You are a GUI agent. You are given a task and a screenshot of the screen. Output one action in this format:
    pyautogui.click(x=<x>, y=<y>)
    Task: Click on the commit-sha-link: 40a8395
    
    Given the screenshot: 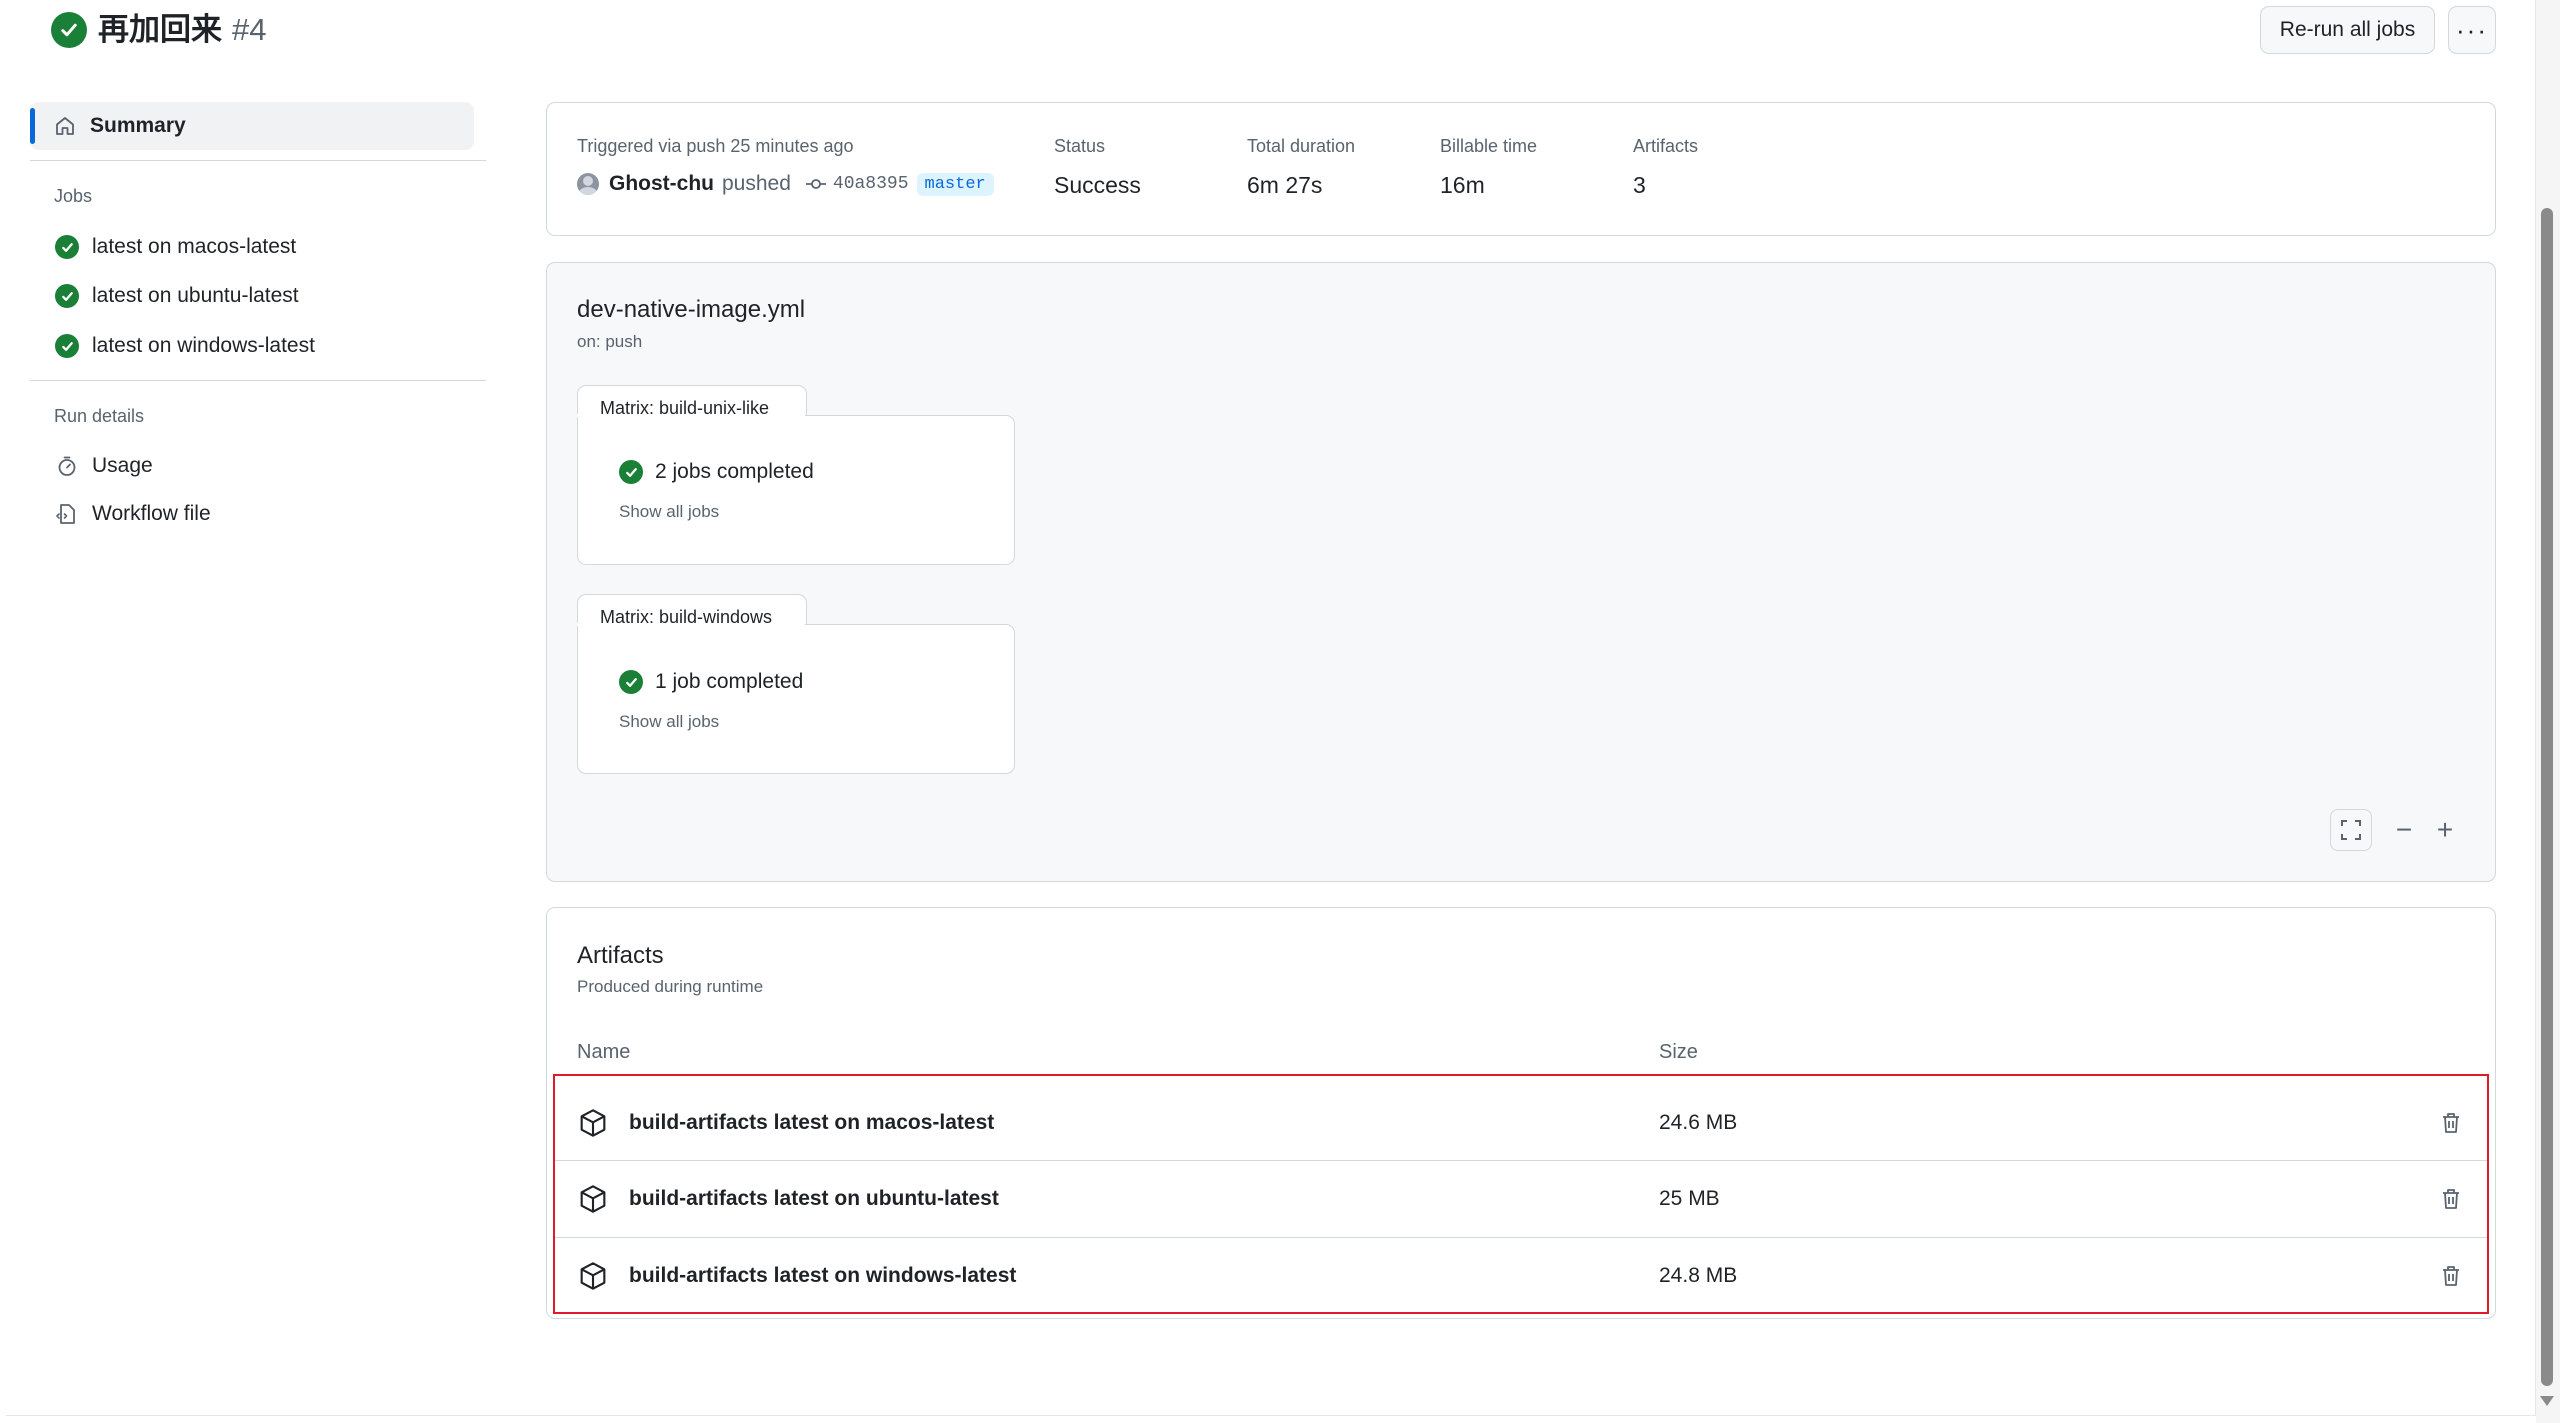 What is the action you would take?
    pyautogui.click(x=871, y=184)
    